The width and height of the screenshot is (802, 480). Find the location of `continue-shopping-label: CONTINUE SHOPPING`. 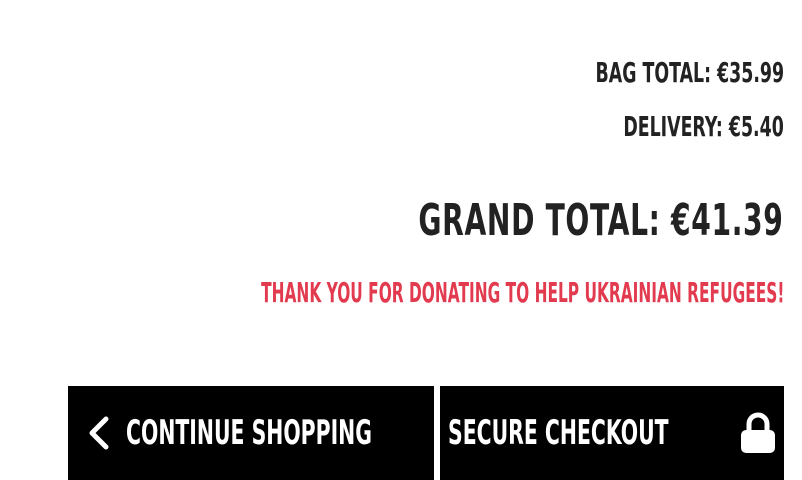

continue-shopping-label: CONTINUE SHOPPING is located at coordinates (249, 433).